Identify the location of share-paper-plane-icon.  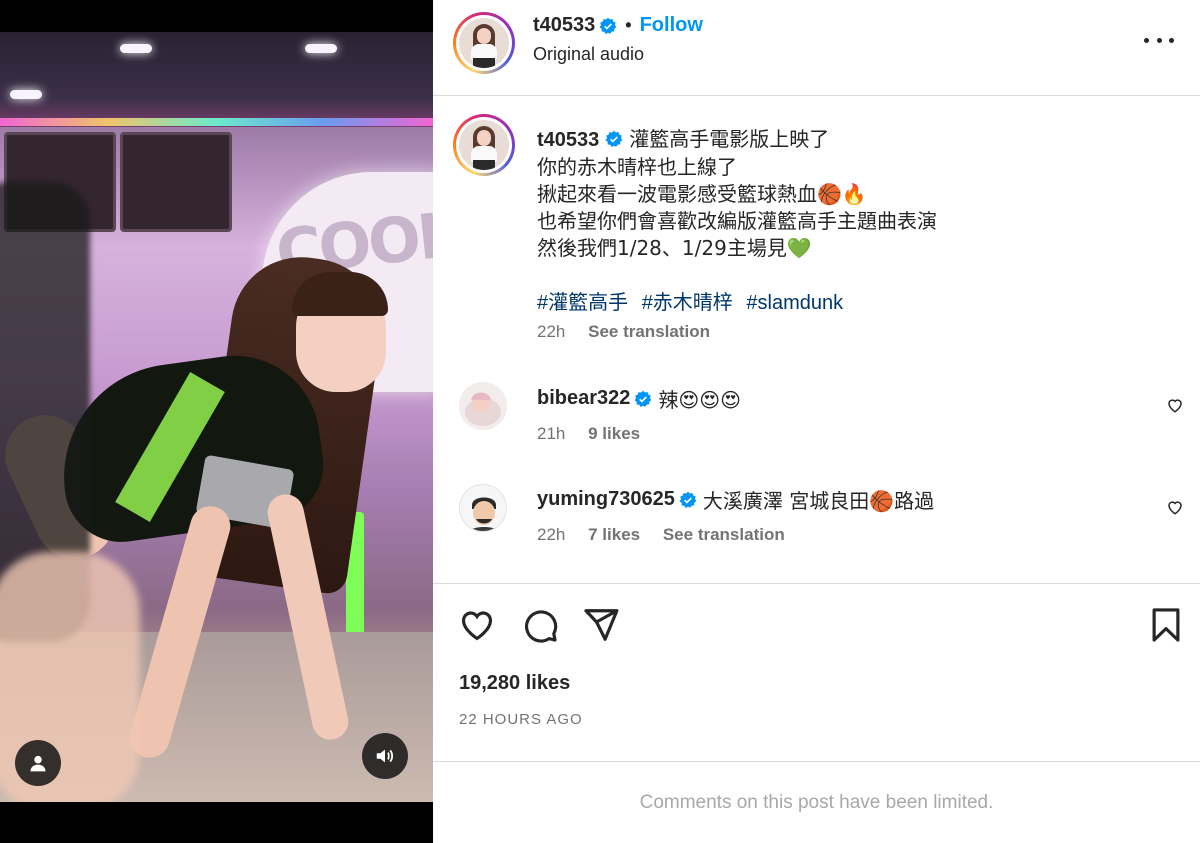
(601, 625).